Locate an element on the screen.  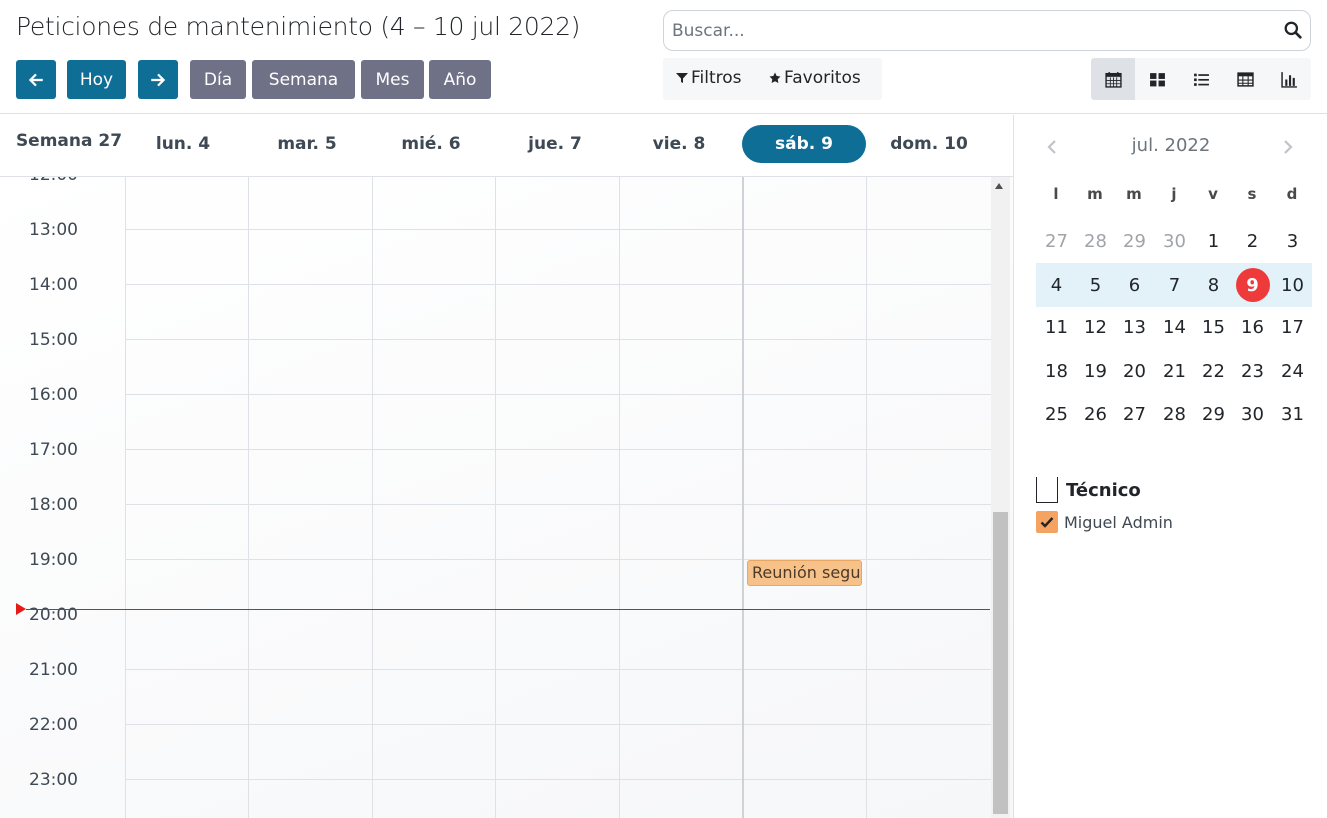
mini-calendar-day: 5 is located at coordinates (1095, 285).